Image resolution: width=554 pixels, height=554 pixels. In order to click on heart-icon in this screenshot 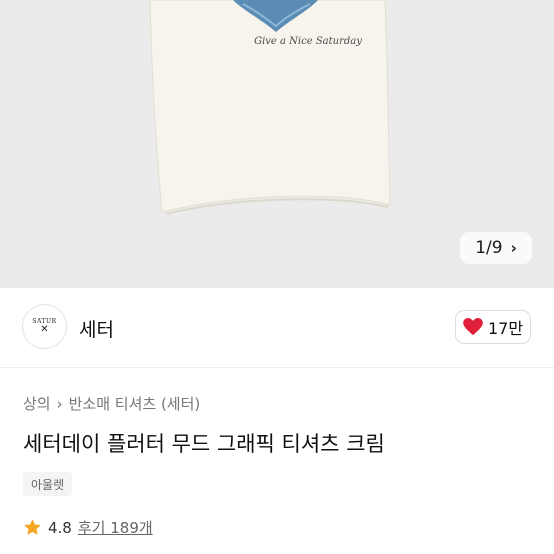, I will do `click(473, 327)`.